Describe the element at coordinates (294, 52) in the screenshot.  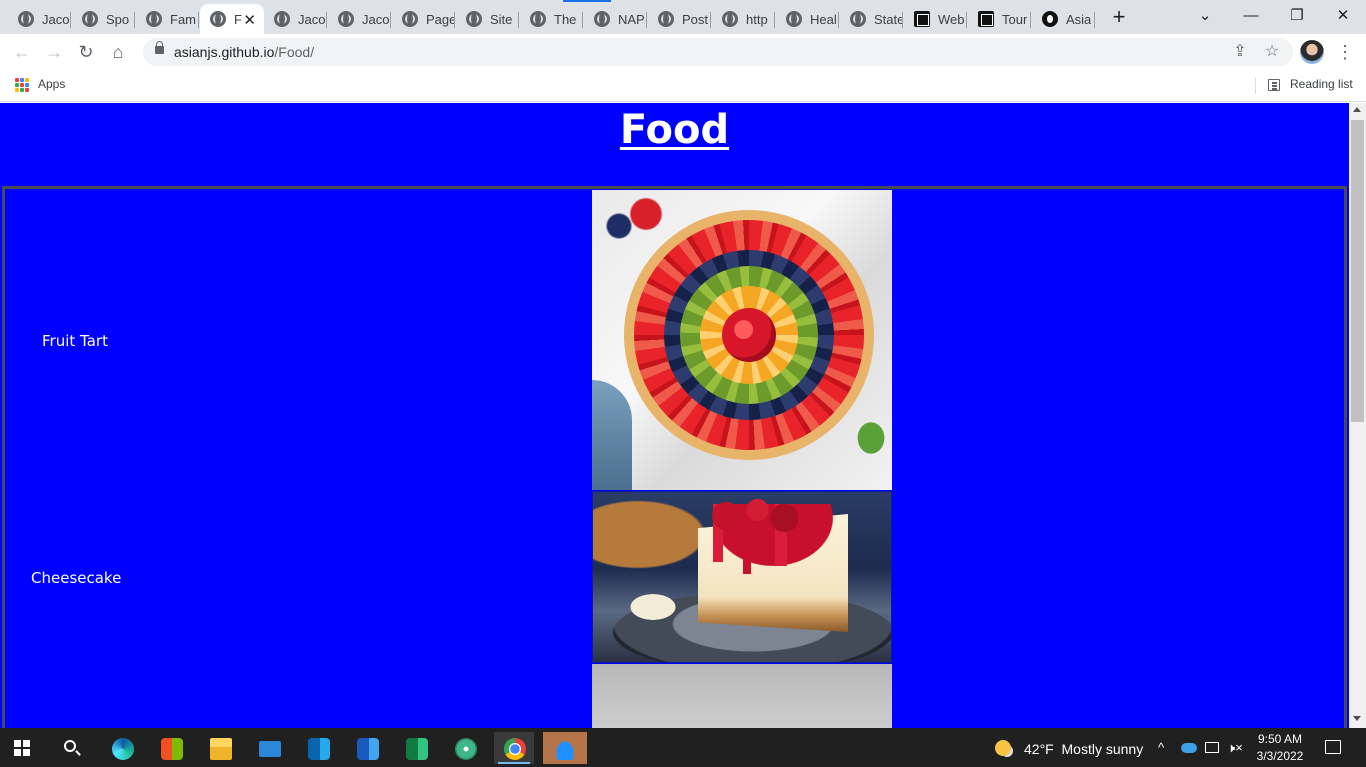
I see `url-path: /Food/` at that location.